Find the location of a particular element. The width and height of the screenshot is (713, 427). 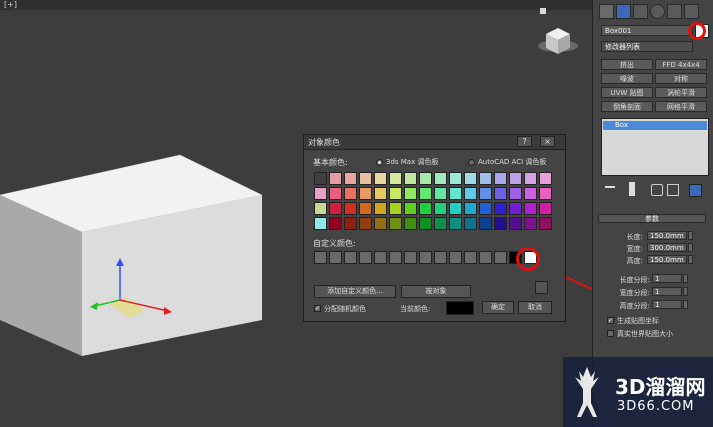

modifier-noise-button: 噪波 is located at coordinates (627, 78).